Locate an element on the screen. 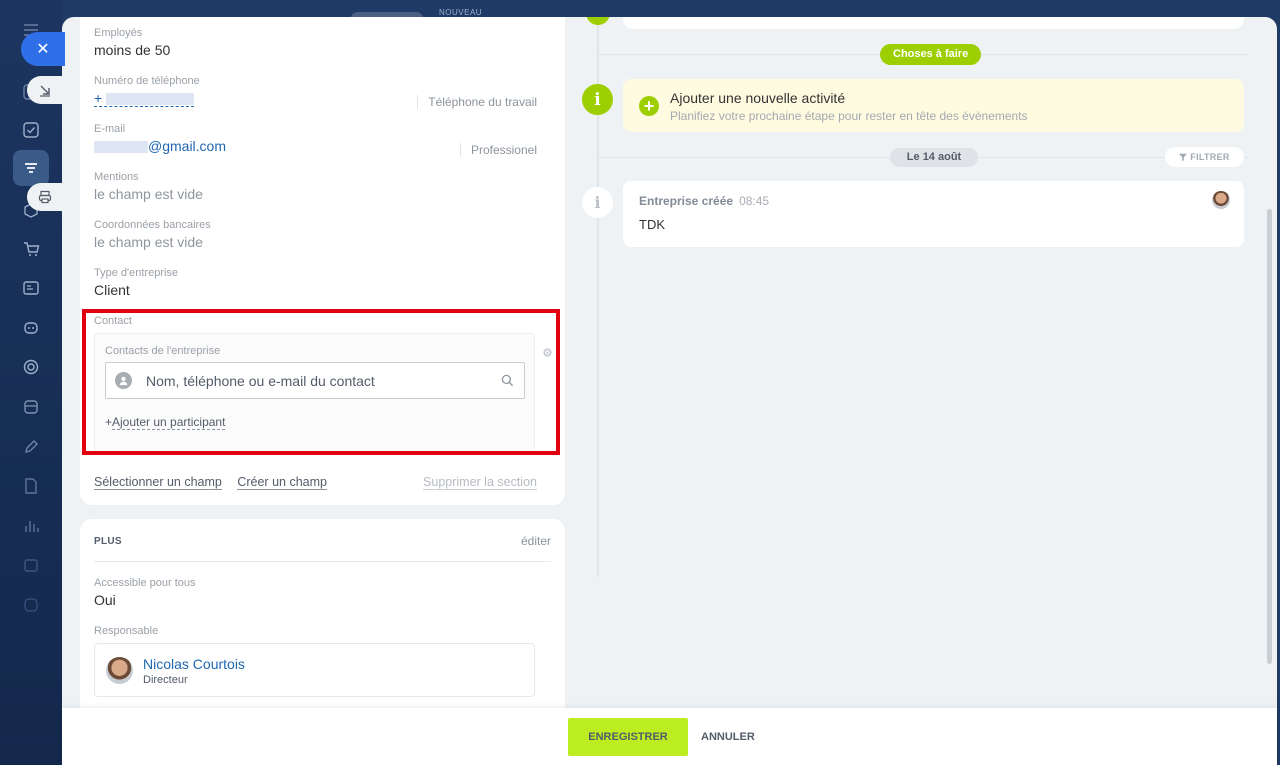  side-tab-import is located at coordinates (44, 90).